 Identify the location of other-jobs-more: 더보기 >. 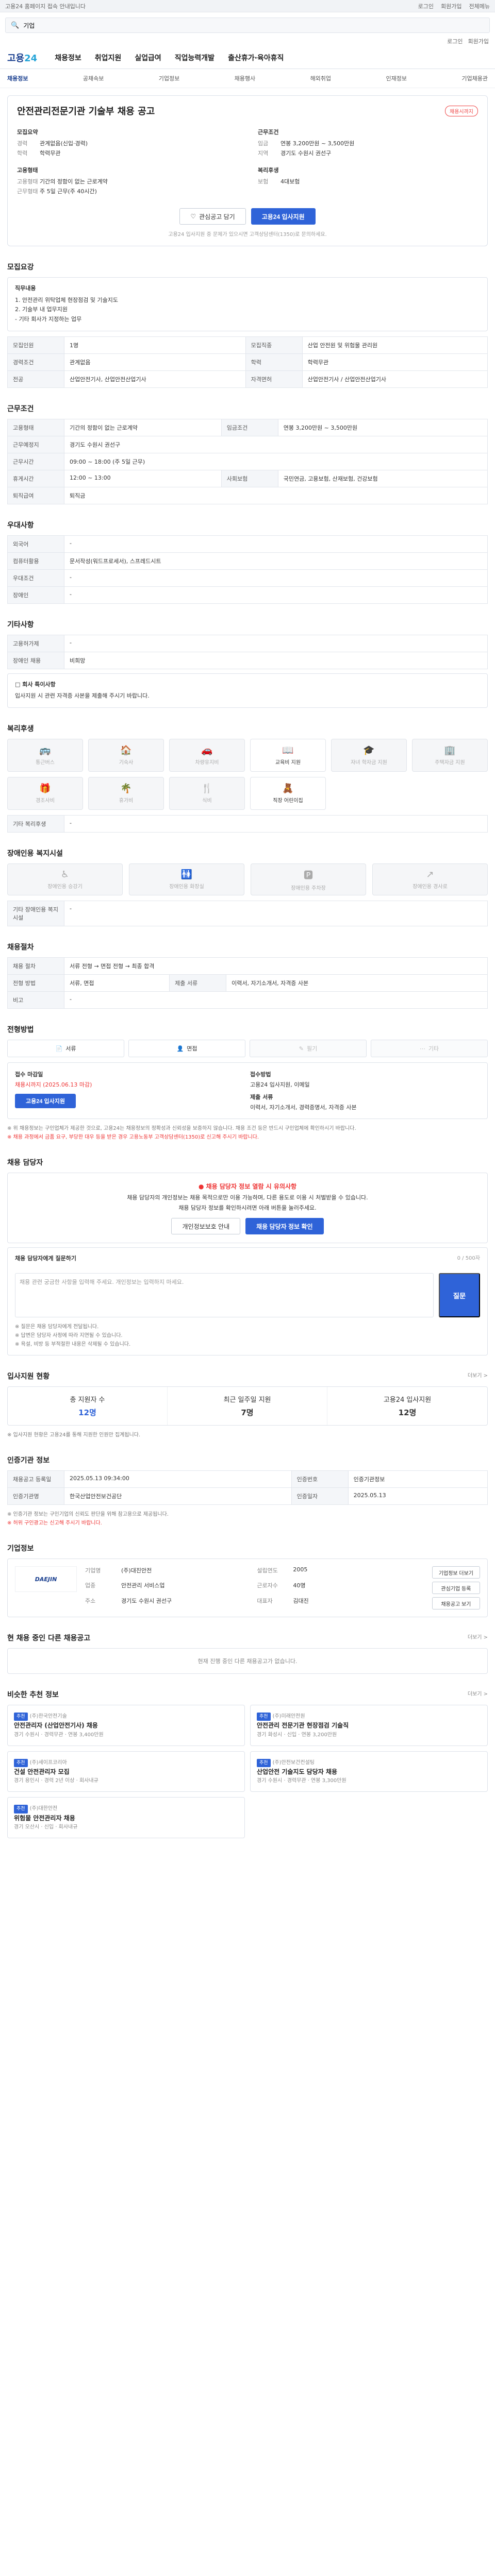
(478, 1636).